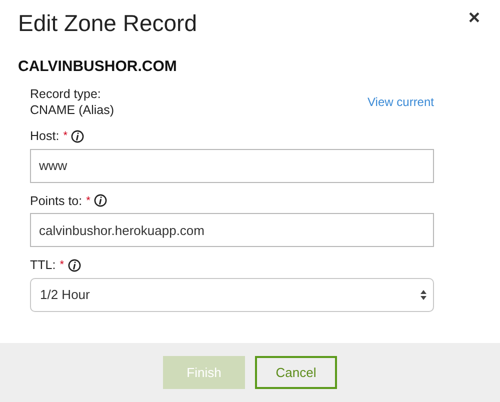 This screenshot has height=402, width=500. I want to click on field-label: TTL:, so click(43, 265).